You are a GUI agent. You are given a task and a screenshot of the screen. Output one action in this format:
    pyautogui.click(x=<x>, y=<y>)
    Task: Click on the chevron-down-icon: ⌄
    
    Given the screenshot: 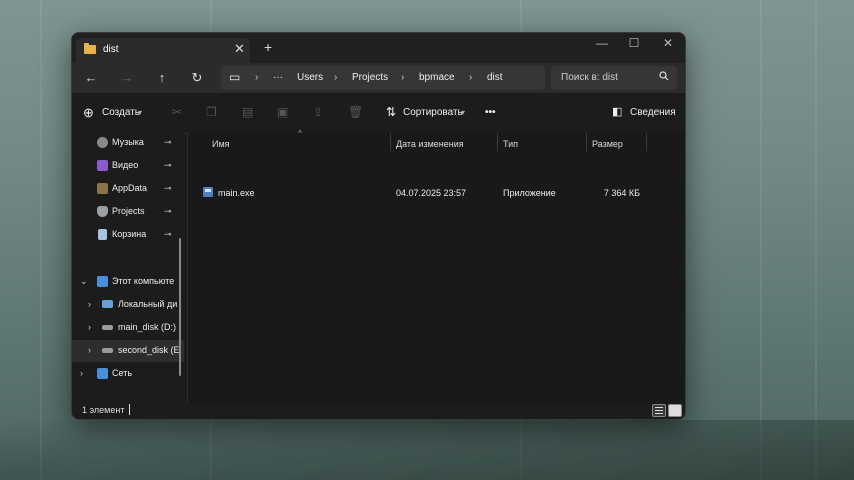 What is the action you would take?
    pyautogui.click(x=84, y=281)
    